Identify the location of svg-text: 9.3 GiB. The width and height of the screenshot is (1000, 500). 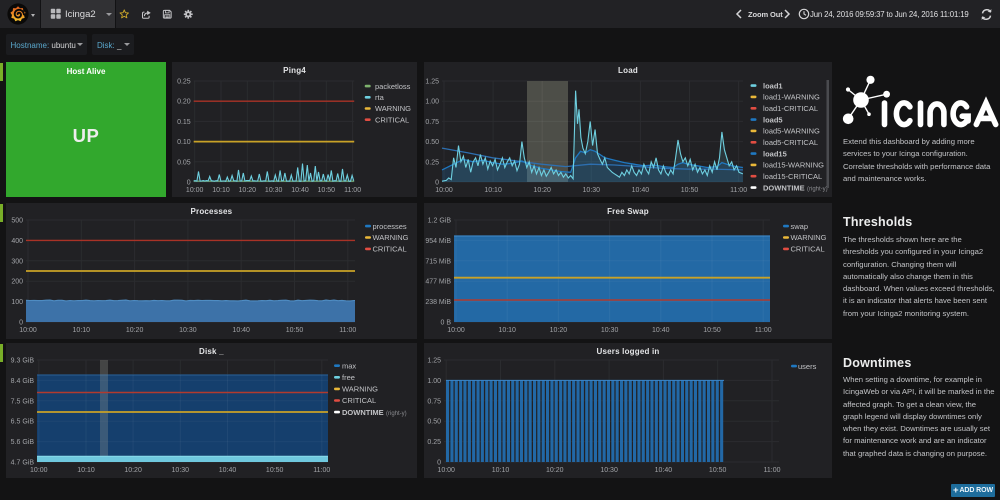
(23, 361).